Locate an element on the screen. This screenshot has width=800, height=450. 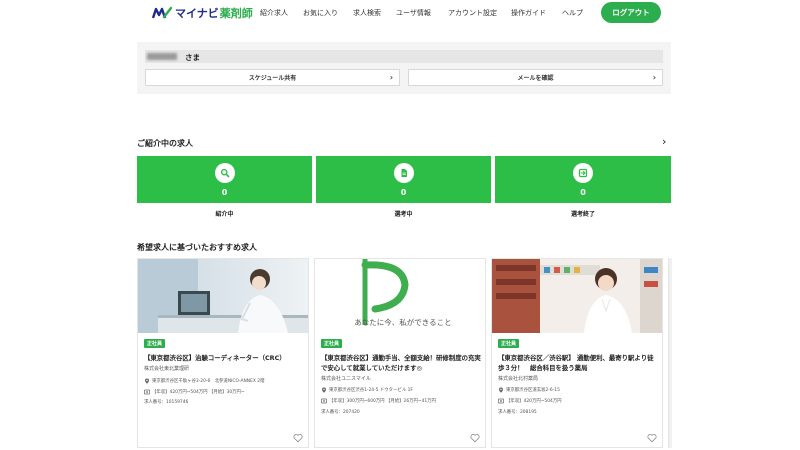
user-name-redacted is located at coordinates (162, 56).